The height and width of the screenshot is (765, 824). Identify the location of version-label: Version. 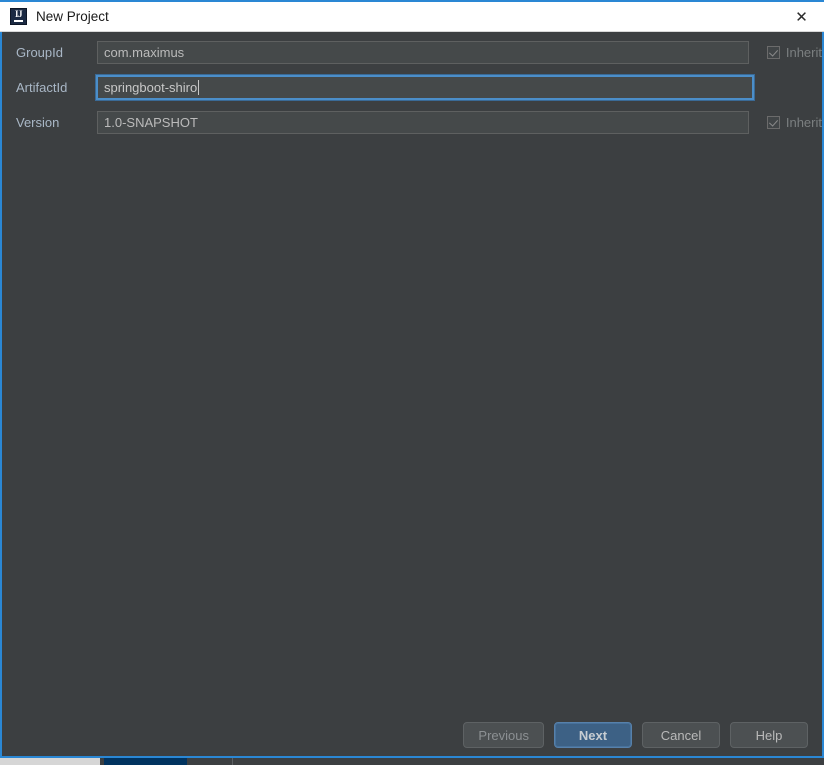
(38, 122).